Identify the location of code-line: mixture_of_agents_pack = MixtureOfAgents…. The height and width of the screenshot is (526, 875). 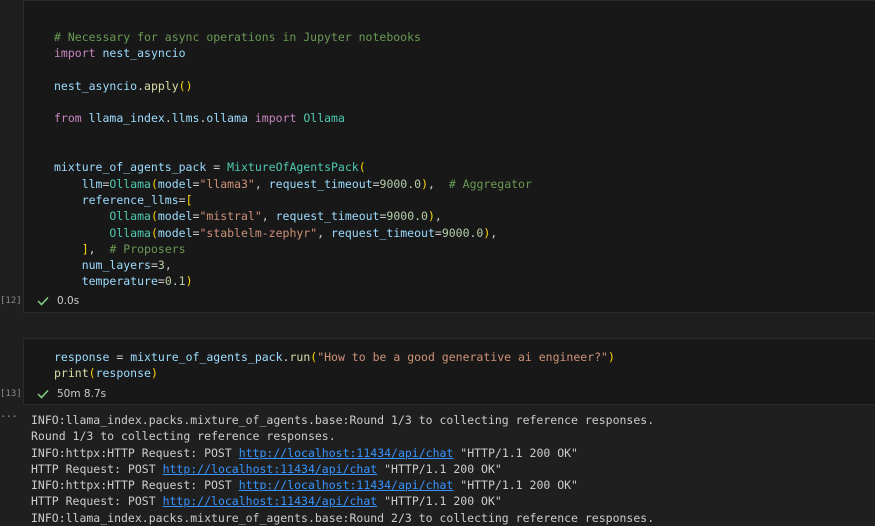
(210, 167).